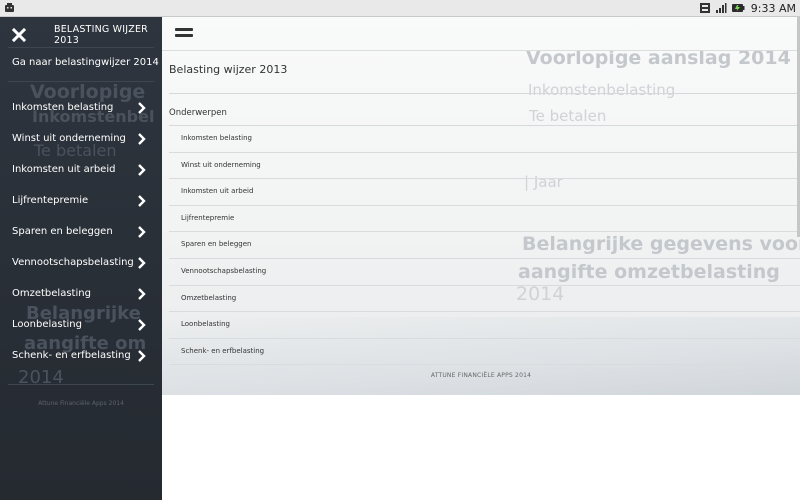  I want to click on drawer-item-label: Inkomsten belasting, so click(63, 107).